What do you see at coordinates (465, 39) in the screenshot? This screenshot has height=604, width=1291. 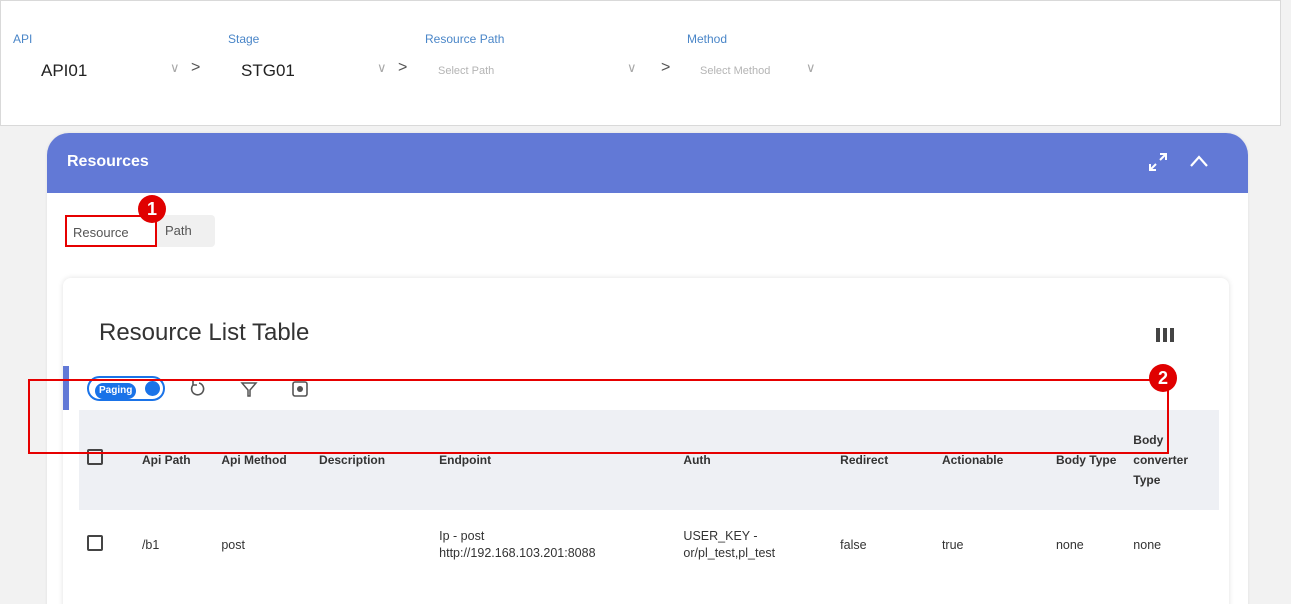 I see `resource-path-label: Resource Path` at bounding box center [465, 39].